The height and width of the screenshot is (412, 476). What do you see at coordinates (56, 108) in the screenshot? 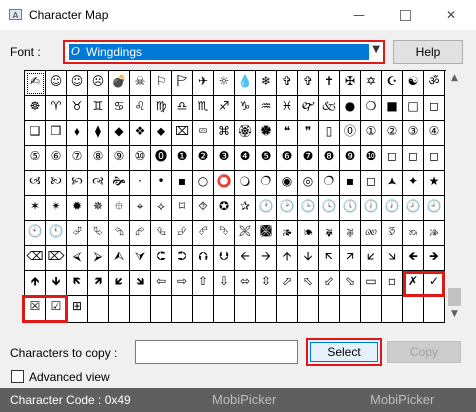
I see `character-cell: ♈` at bounding box center [56, 108].